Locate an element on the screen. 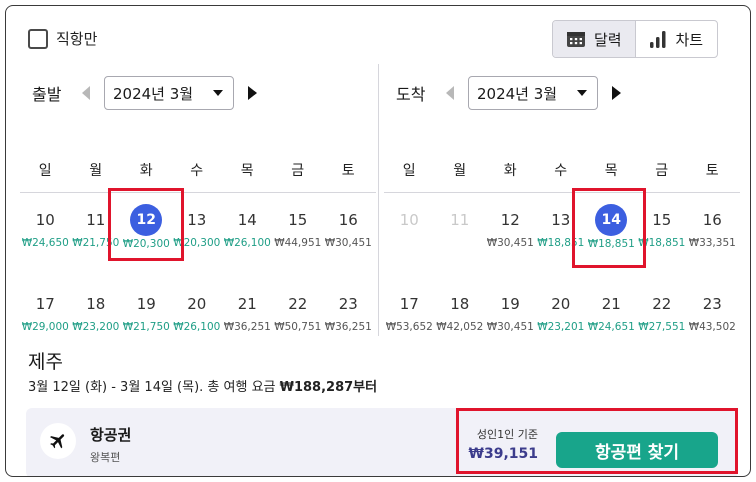 The height and width of the screenshot is (482, 756). airplane-icon is located at coordinates (57, 441).